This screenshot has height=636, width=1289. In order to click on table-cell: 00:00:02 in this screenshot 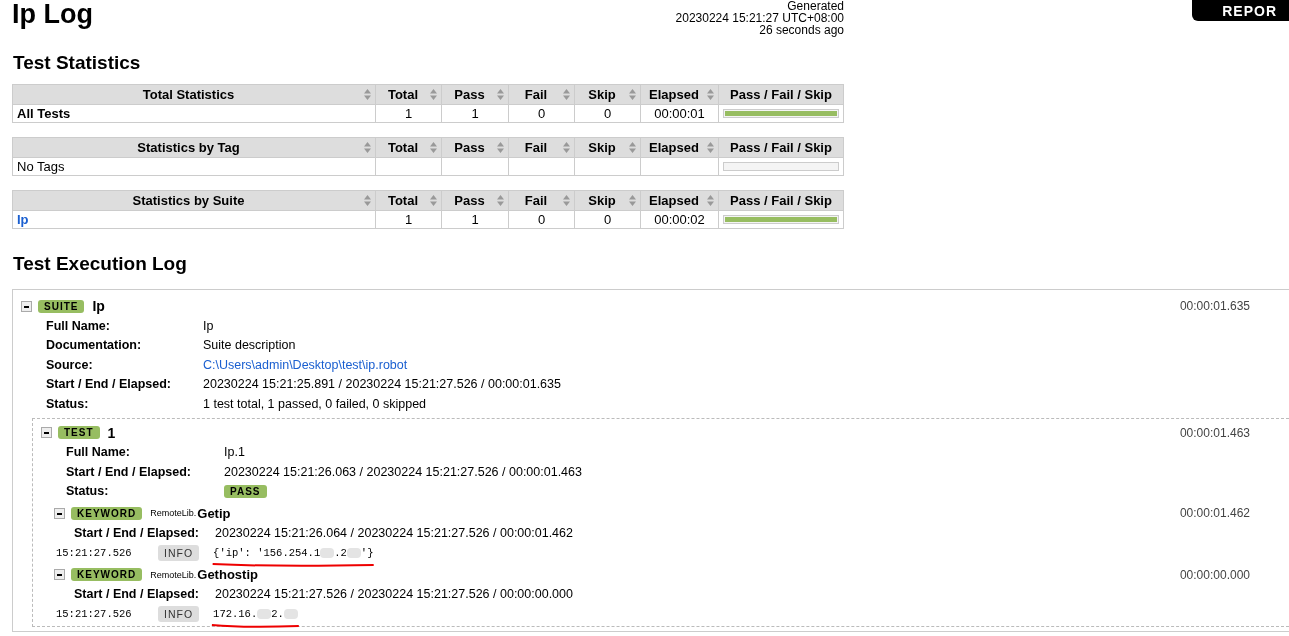, I will do `click(679, 219)`.